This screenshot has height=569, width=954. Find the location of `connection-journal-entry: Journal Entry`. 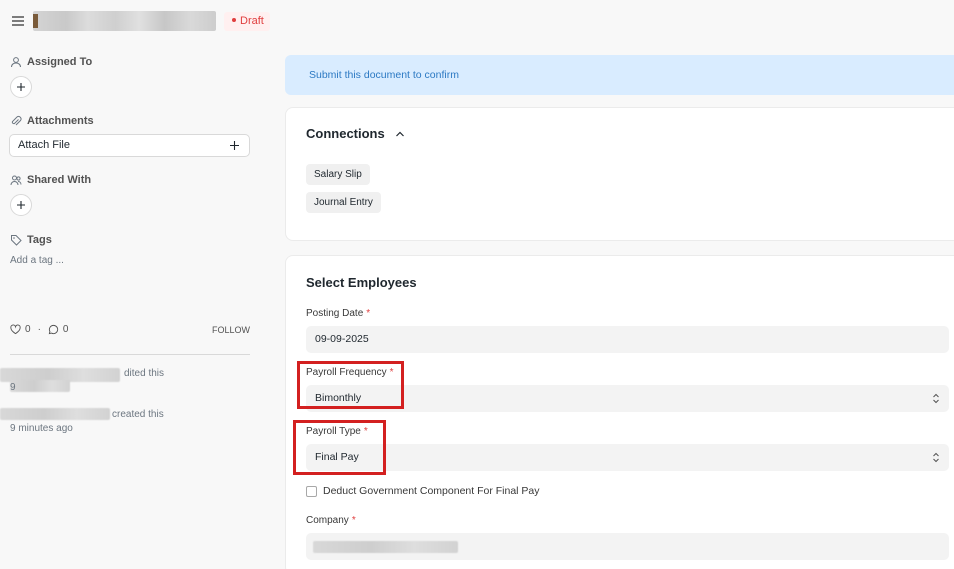

connection-journal-entry: Journal Entry is located at coordinates (343, 202).